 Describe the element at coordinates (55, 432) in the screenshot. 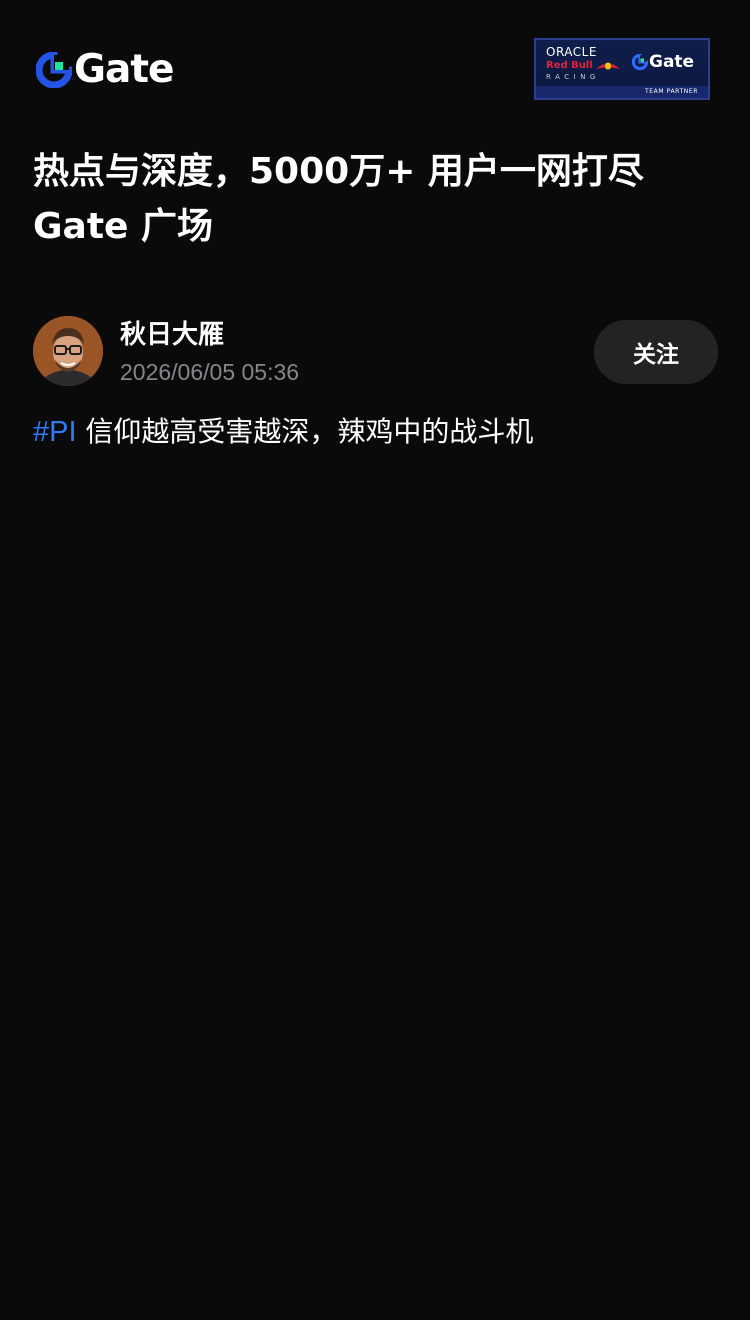

I see `hashtag-link: #PI` at that location.